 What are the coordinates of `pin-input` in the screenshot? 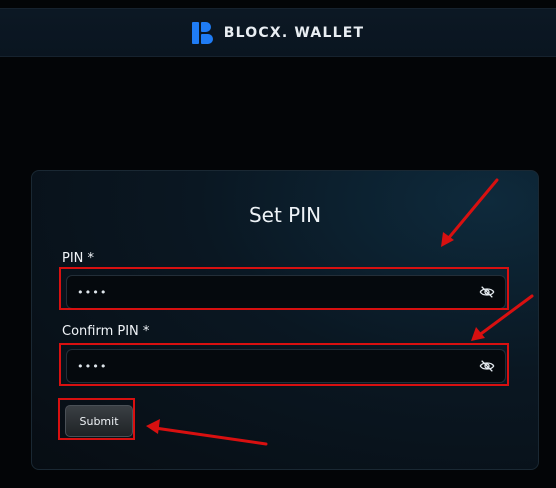 It's located at (273, 292).